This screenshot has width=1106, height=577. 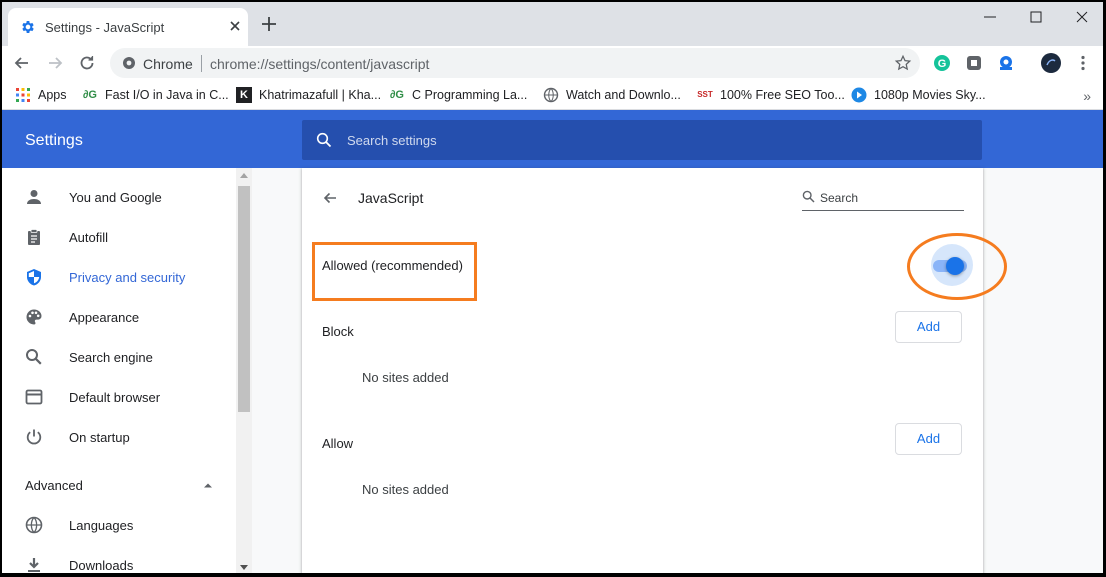 I want to click on window-close-button, so click(x=1082, y=17).